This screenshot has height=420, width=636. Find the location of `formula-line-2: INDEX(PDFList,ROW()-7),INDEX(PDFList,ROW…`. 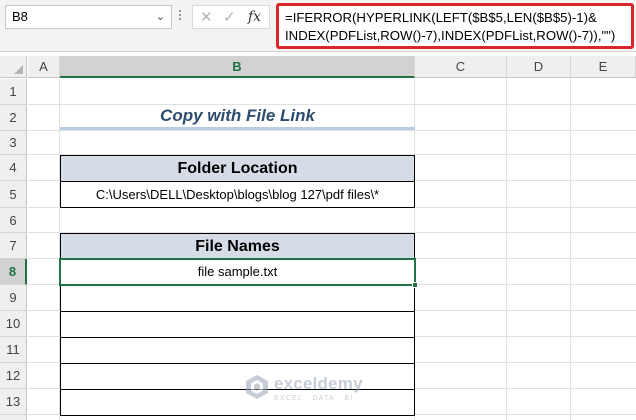

formula-line-2: INDEX(PDFList,ROW()-7),INDEX(PDFList,ROW… is located at coordinates (450, 35).